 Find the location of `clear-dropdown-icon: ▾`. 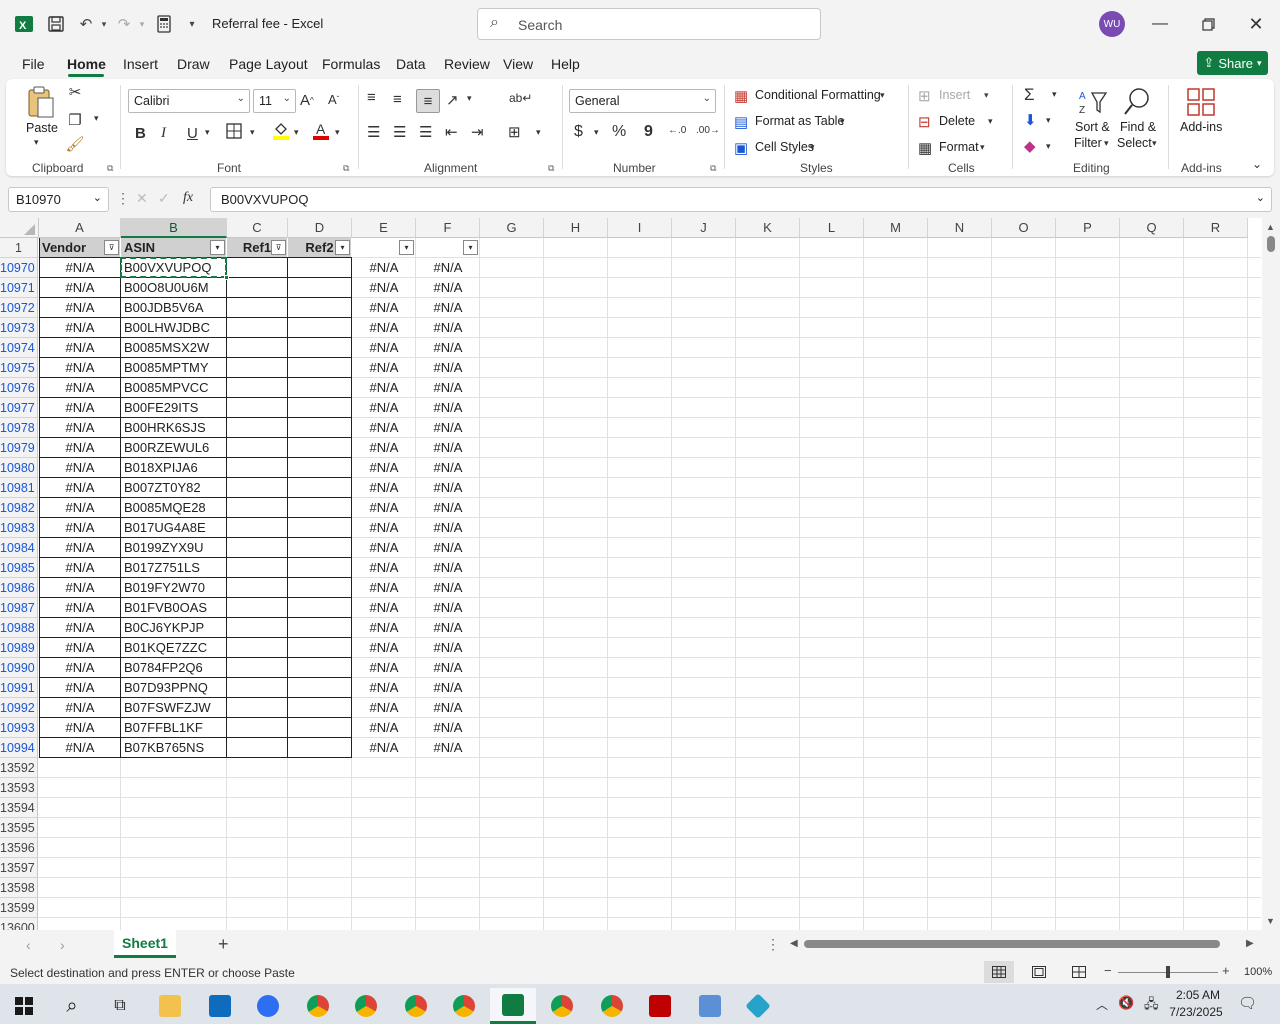

clear-dropdown-icon: ▾ is located at coordinates (1048, 146).